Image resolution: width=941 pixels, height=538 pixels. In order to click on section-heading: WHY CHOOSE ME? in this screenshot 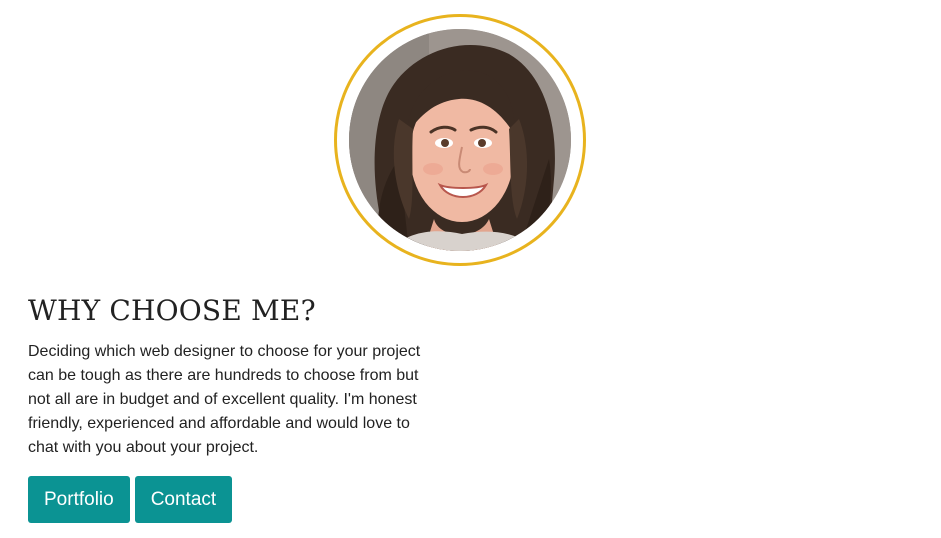, I will do `click(172, 310)`.